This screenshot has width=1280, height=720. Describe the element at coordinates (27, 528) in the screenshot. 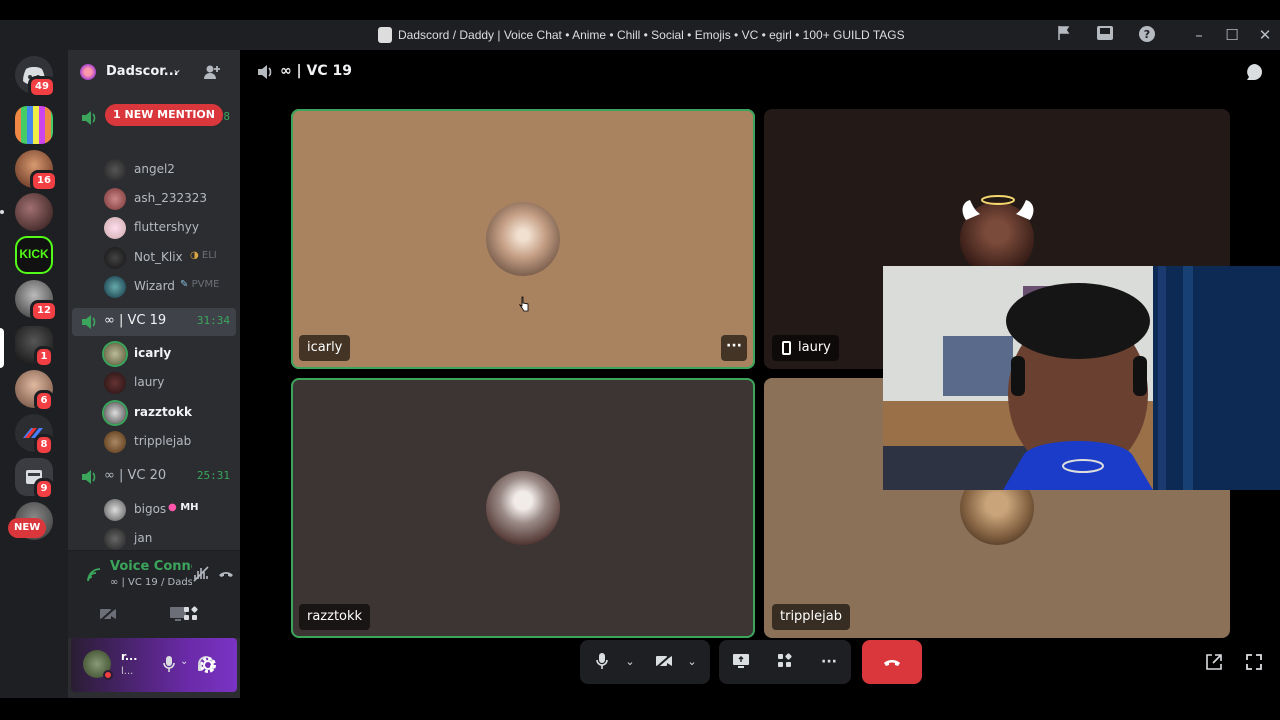

I see `new-label: NEW` at that location.